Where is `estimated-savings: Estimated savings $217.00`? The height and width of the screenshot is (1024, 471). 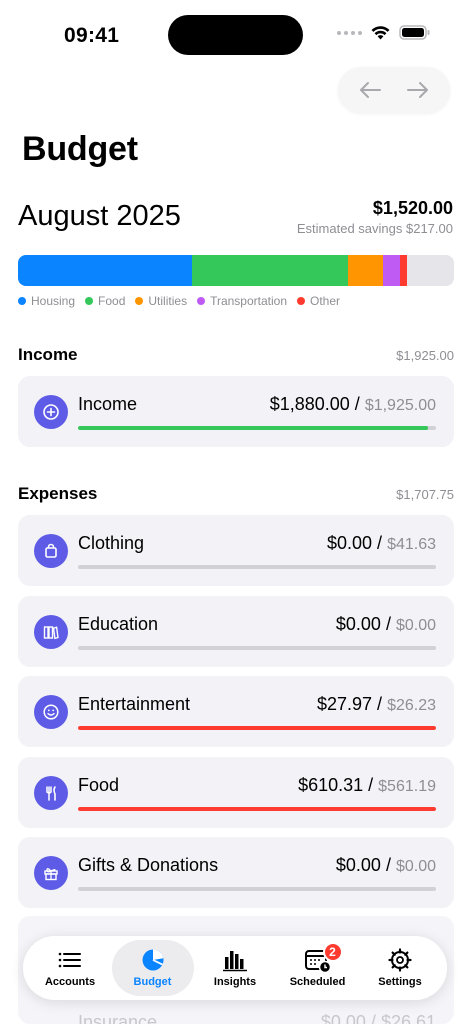
estimated-savings: Estimated savings $217.00 is located at coordinates (374, 228).